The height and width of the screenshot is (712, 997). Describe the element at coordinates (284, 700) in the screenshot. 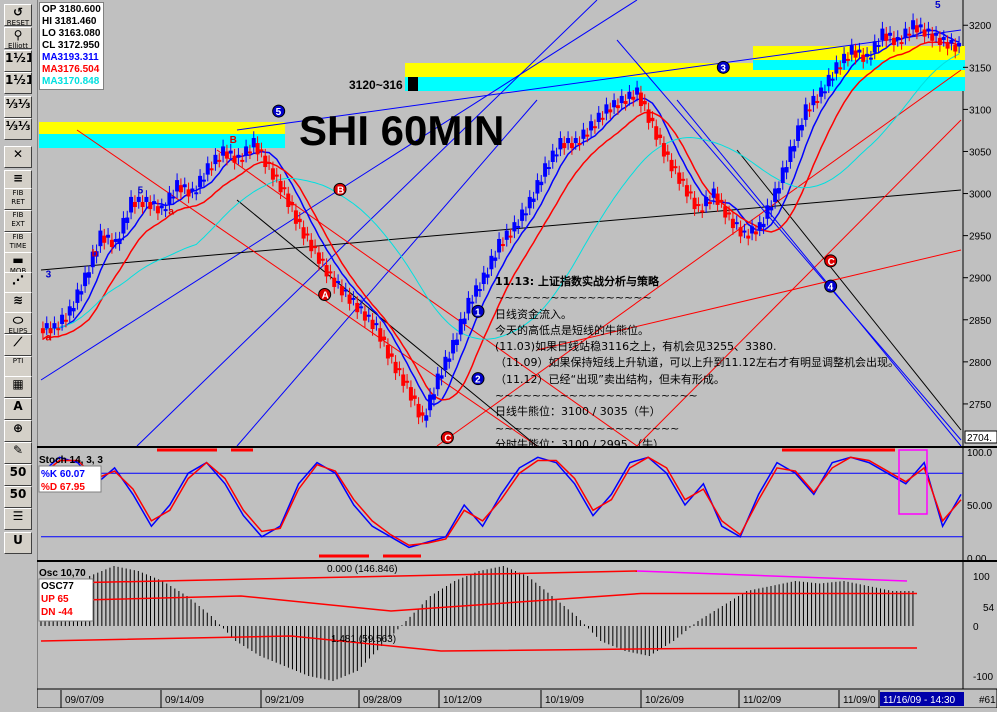

I see `date-tick-label: 09/21/09` at that location.